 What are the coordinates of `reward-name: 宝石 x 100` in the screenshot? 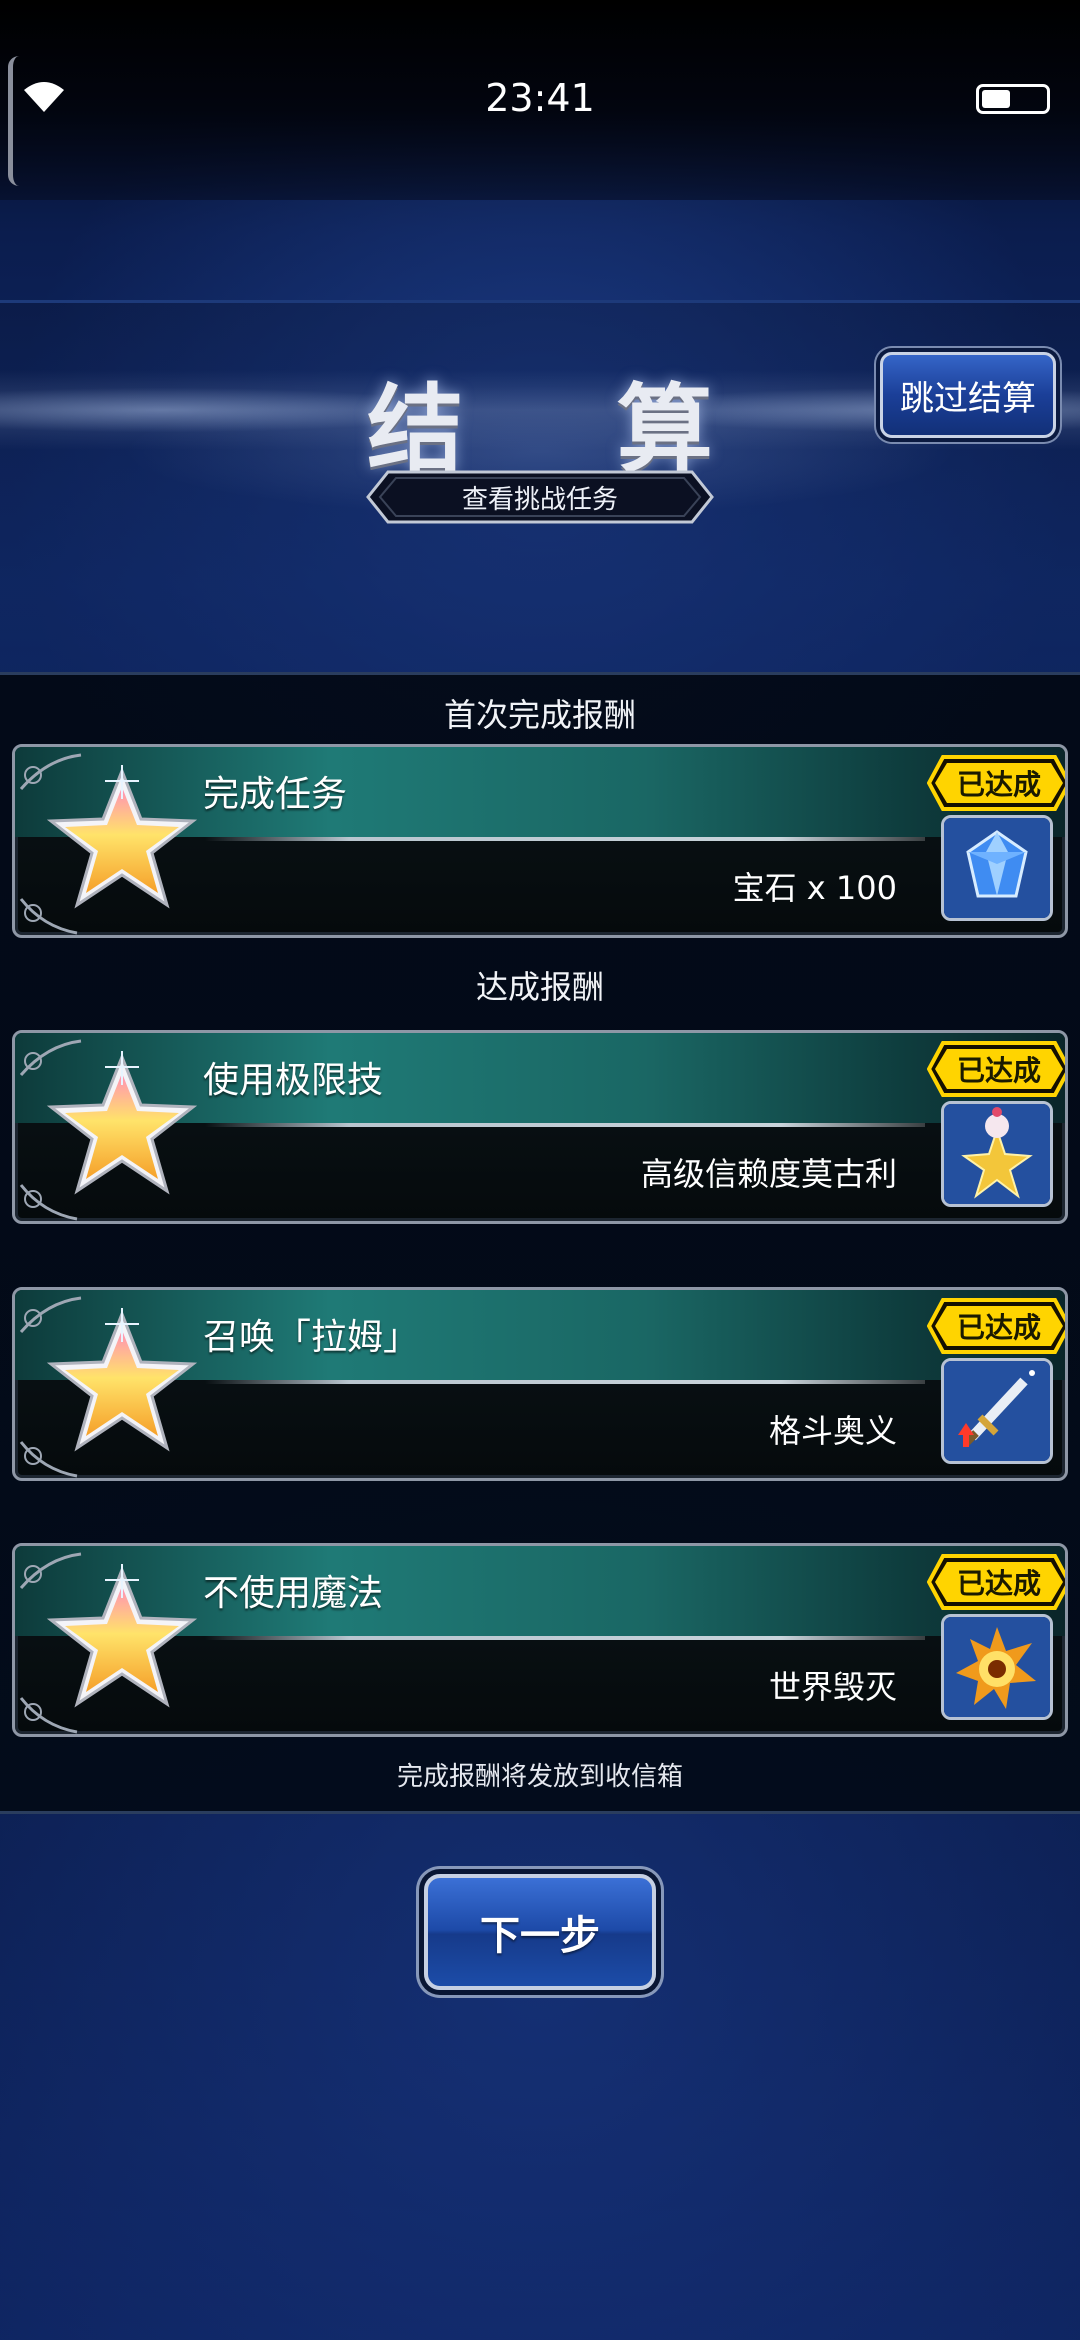 It's located at (814, 888).